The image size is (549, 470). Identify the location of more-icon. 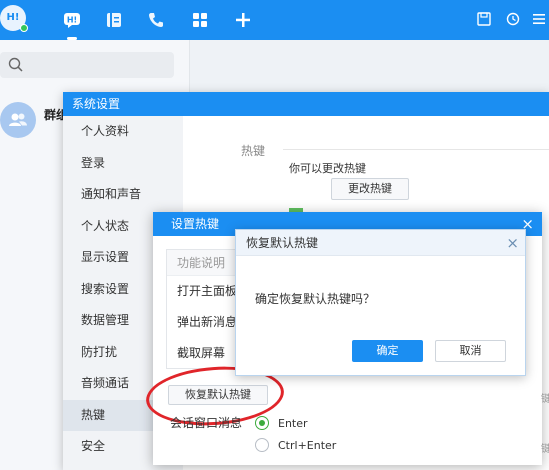
(539, 19).